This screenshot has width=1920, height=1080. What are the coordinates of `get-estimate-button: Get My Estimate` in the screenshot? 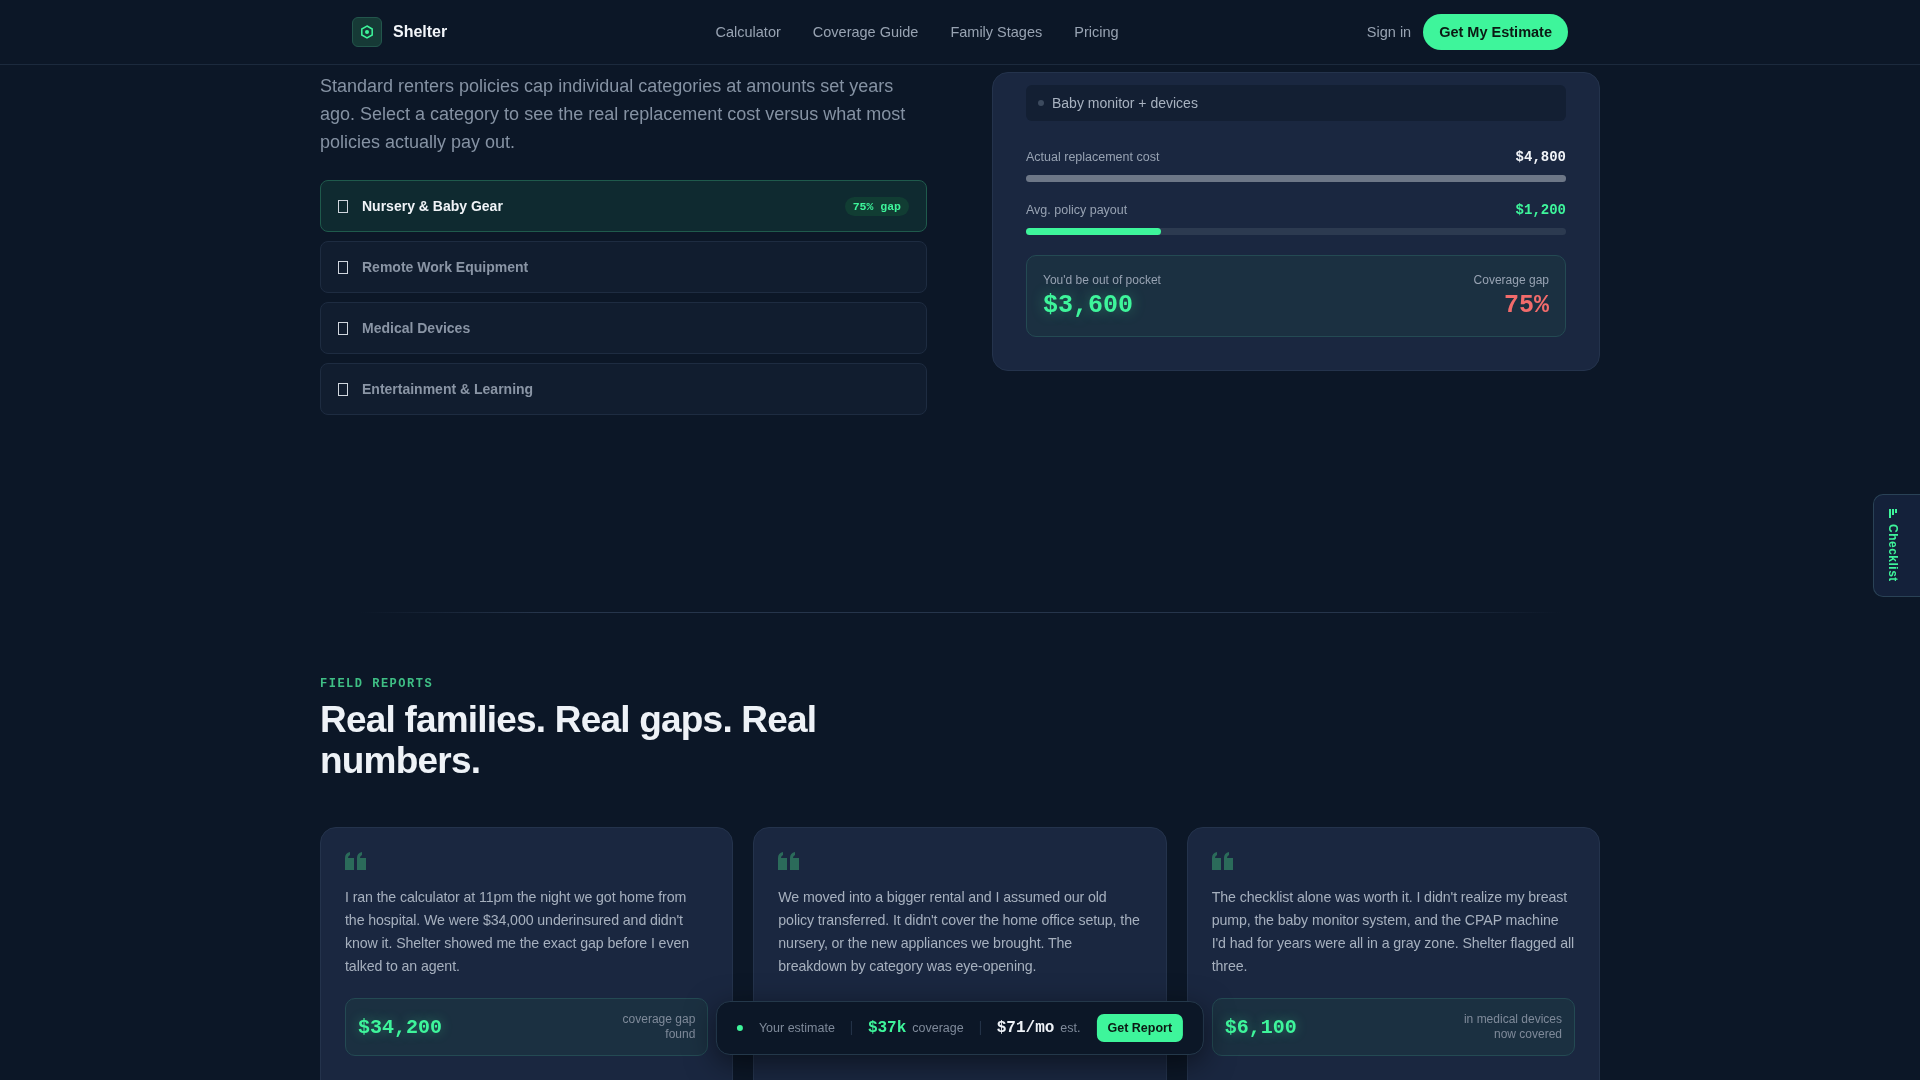 It's located at (1495, 32).